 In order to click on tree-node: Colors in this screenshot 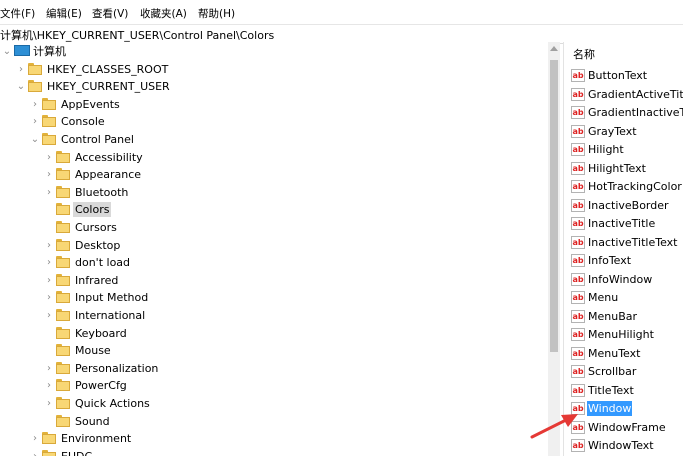, I will do `click(270, 209)`.